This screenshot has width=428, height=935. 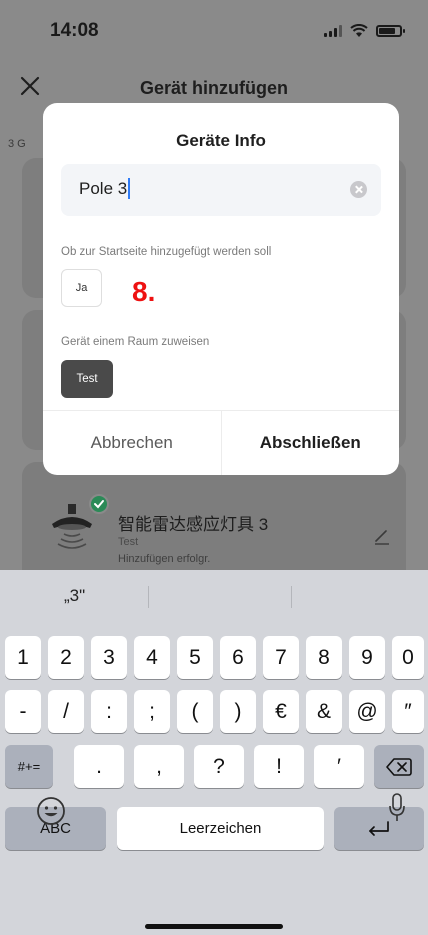 What do you see at coordinates (144, 291) in the screenshot?
I see `step-annotation: 8.` at bounding box center [144, 291].